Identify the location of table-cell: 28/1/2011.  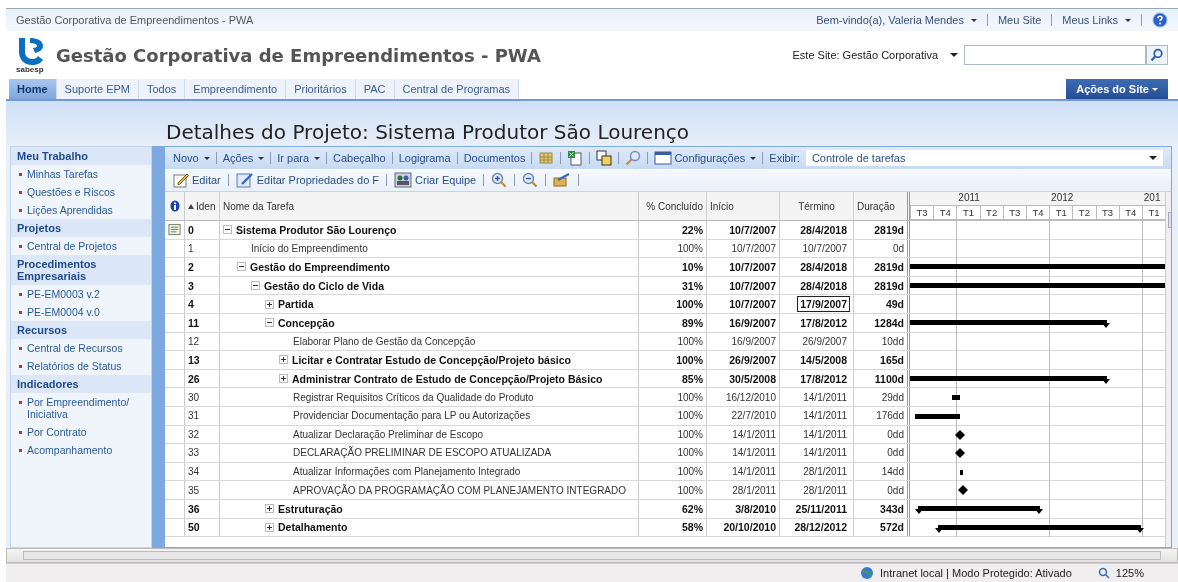
(743, 490).